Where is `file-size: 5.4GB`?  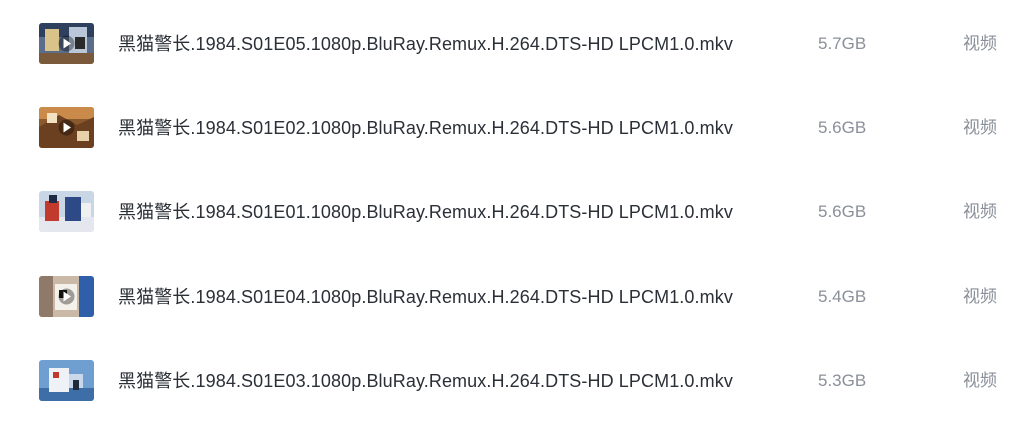
file-size: 5.4GB is located at coordinates (842, 296).